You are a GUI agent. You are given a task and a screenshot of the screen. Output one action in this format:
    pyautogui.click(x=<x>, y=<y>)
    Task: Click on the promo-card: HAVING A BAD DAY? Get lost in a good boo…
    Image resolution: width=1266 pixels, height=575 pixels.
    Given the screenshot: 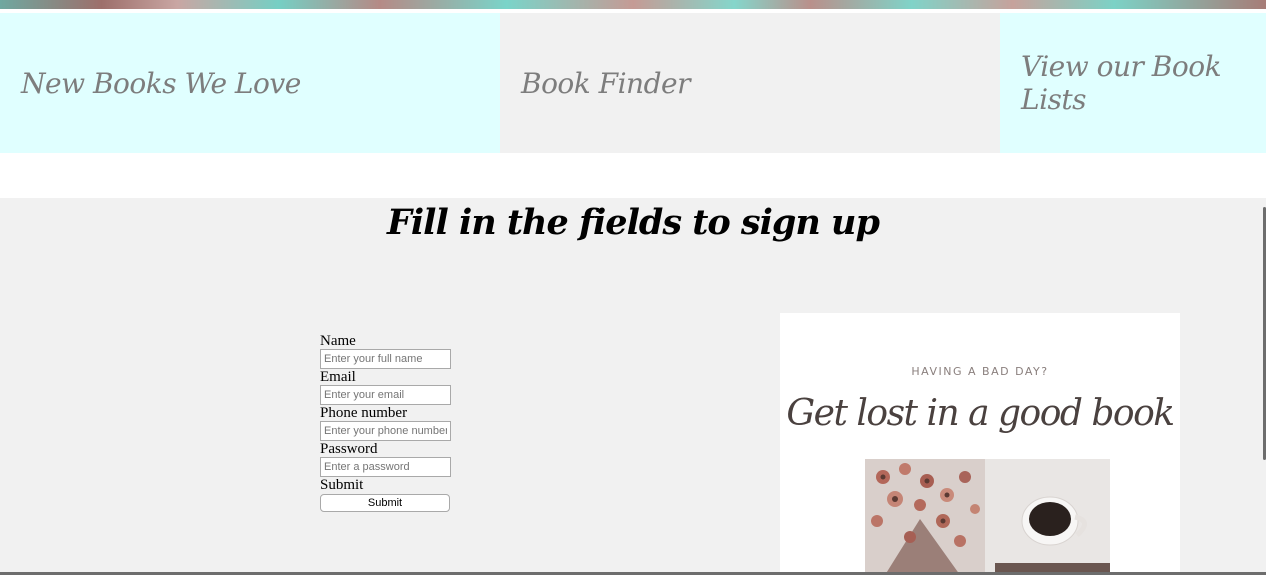 What is the action you would take?
    pyautogui.click(x=980, y=444)
    